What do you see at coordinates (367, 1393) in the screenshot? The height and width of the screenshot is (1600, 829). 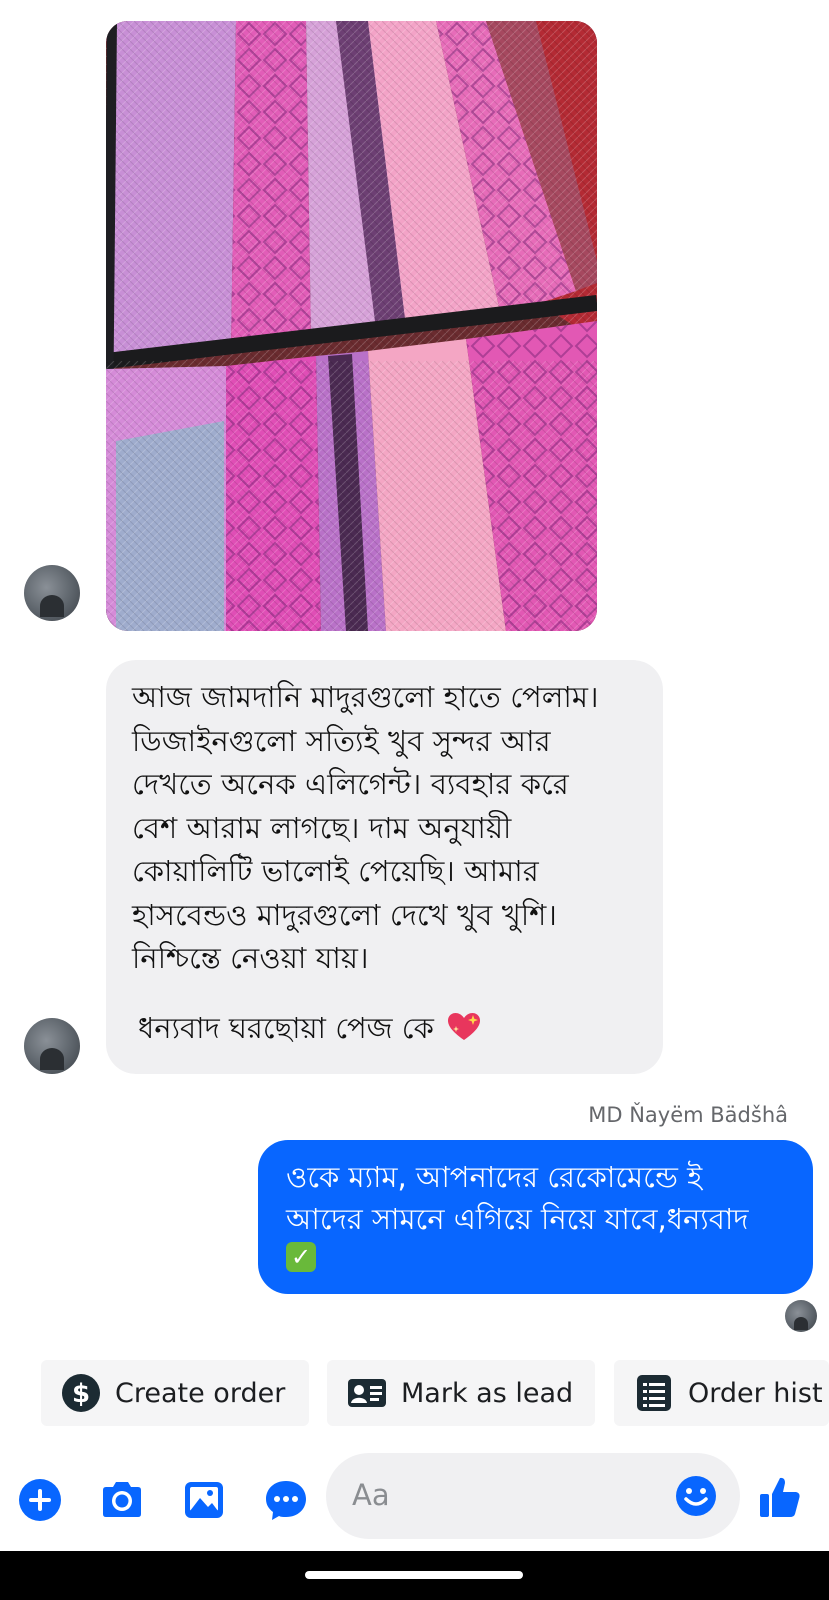 I see `contact-card-icon` at bounding box center [367, 1393].